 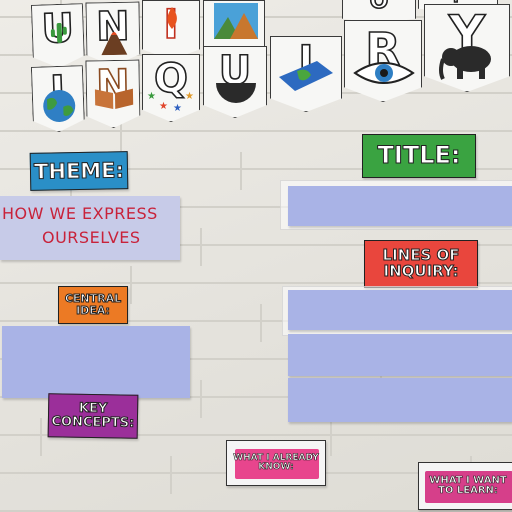 I want to click on title-label-text: TITLE:, so click(x=419, y=155).